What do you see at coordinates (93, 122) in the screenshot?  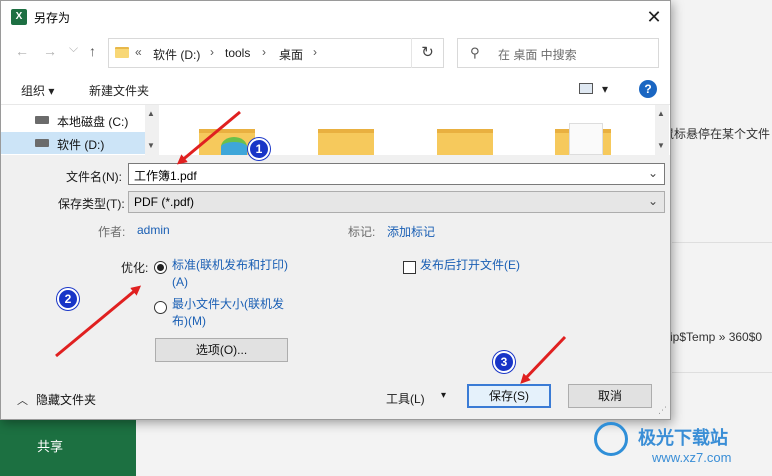 I see `tree-item-label: 本地磁盘 (C:)` at bounding box center [93, 122].